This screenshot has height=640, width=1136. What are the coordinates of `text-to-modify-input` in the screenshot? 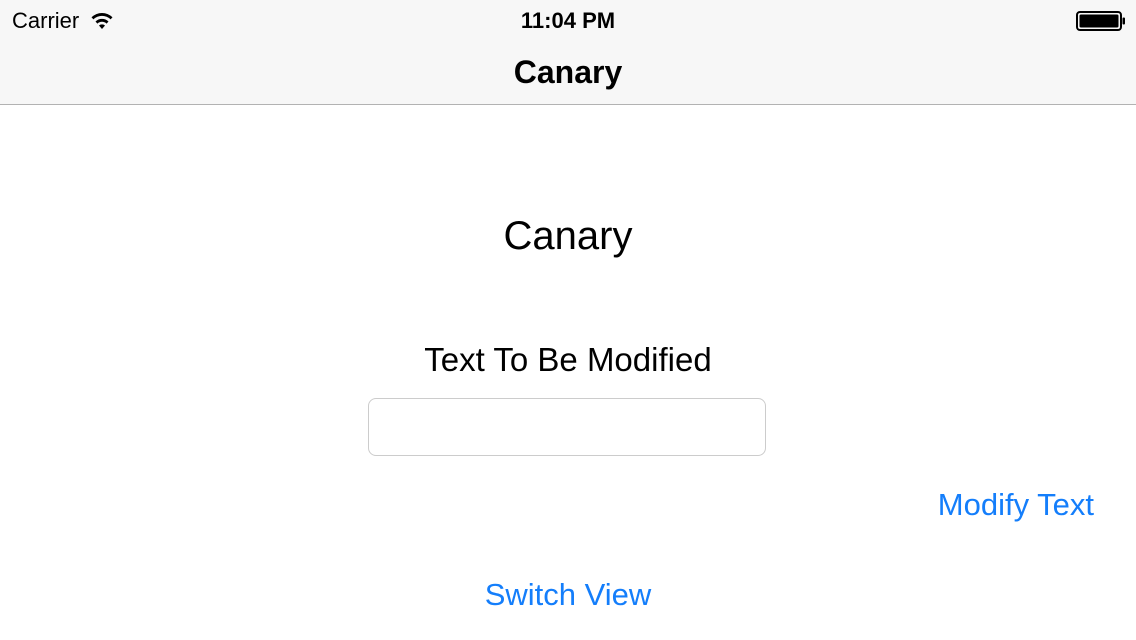 It's located at (567, 427).